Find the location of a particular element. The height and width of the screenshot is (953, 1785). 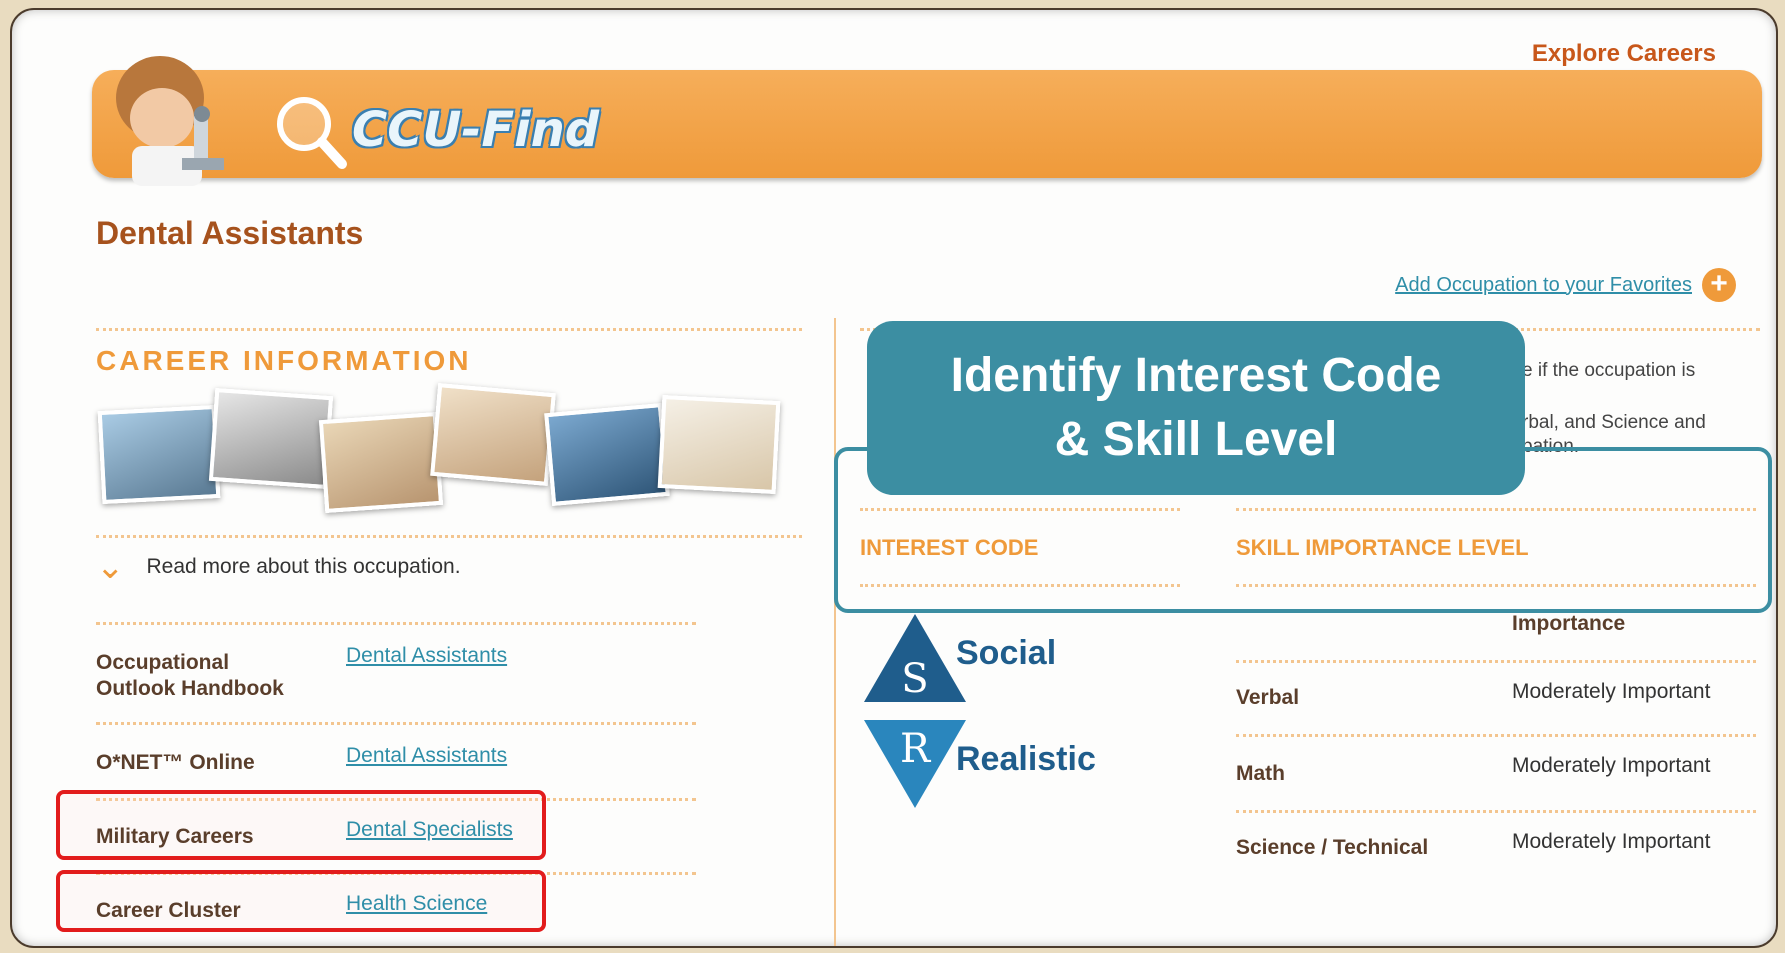

resource-label: Military Careers is located at coordinates (175, 836).